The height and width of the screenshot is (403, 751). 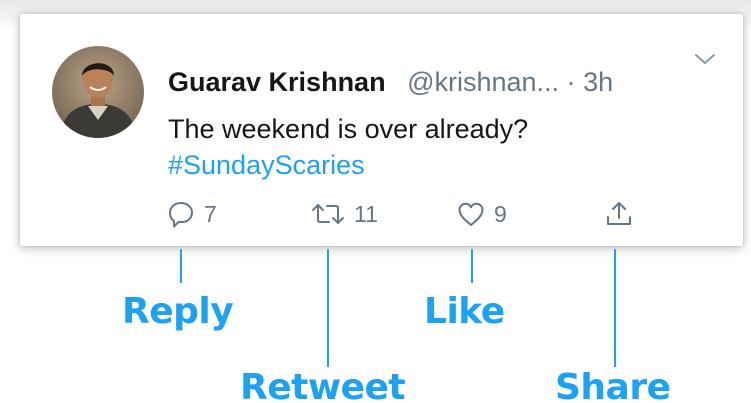 What do you see at coordinates (277, 82) in the screenshot?
I see `author-name: Guarav Krishnan` at bounding box center [277, 82].